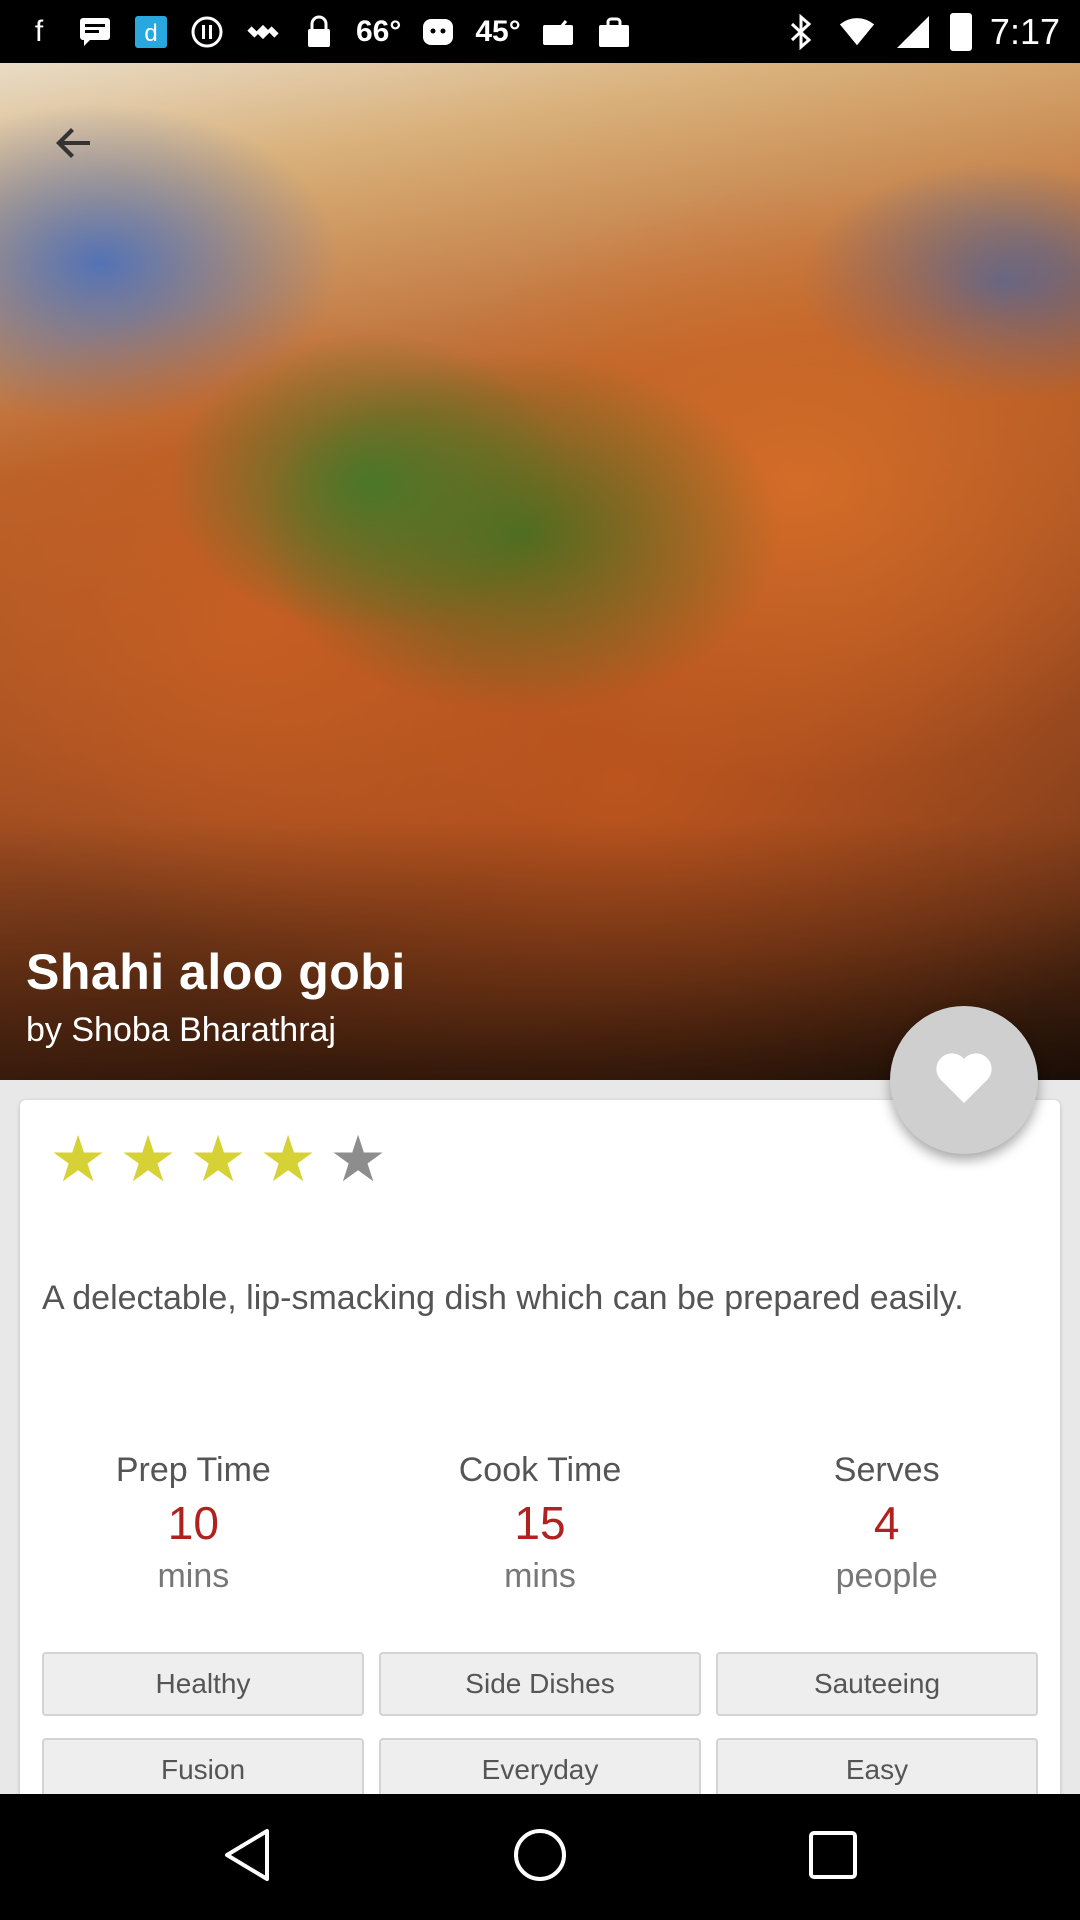 This screenshot has width=1080, height=1920. Describe the element at coordinates (614, 32) in the screenshot. I see `shopping-bag-icon` at that location.